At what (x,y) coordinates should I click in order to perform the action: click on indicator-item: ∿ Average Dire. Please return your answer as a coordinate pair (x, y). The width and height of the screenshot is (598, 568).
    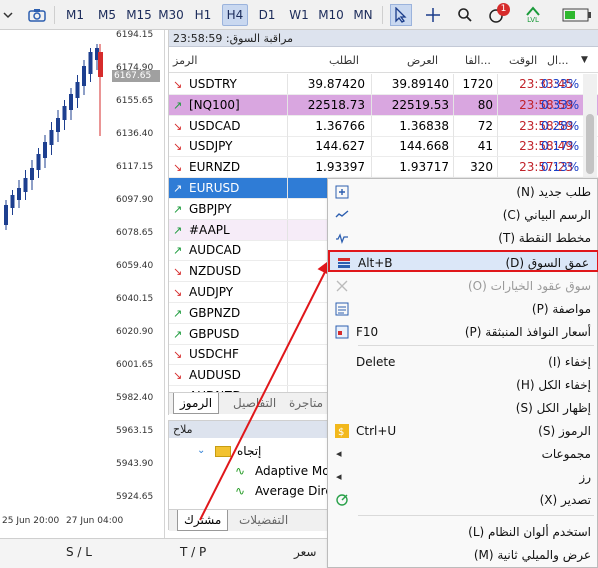
    Looking at the image, I should click on (284, 491).